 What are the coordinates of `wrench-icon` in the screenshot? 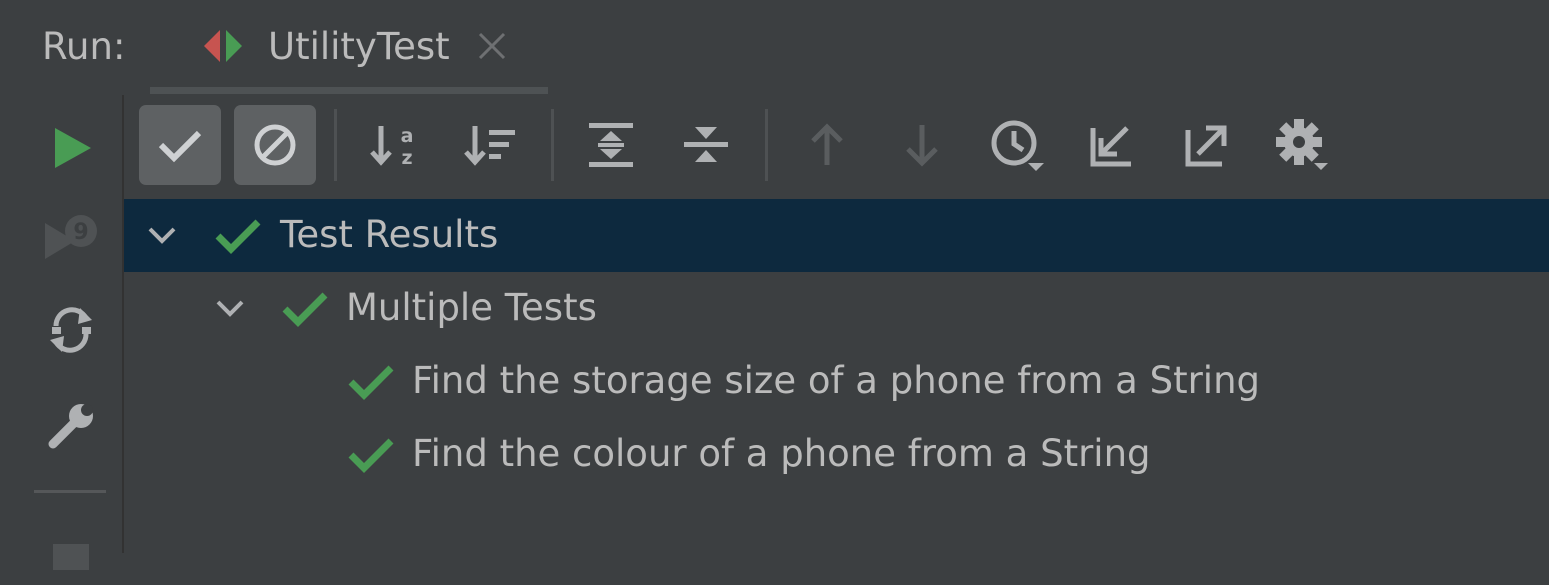 It's located at (71, 426).